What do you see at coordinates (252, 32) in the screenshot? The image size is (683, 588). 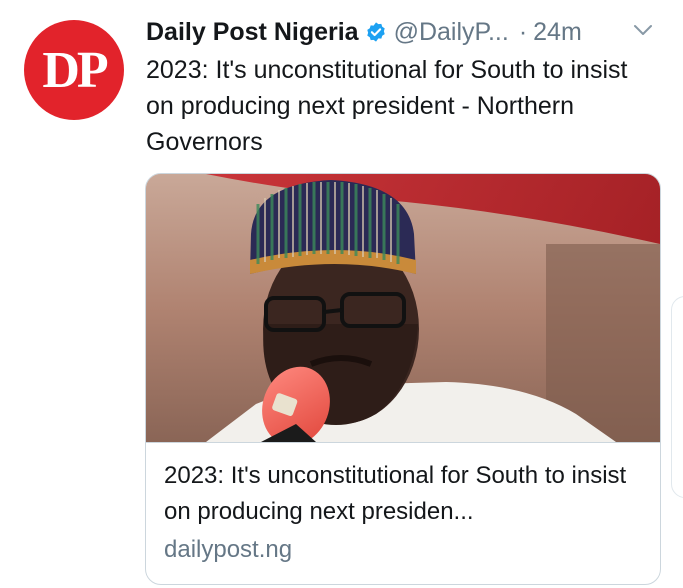 I see `author-name: Daily Post Nigeria` at bounding box center [252, 32].